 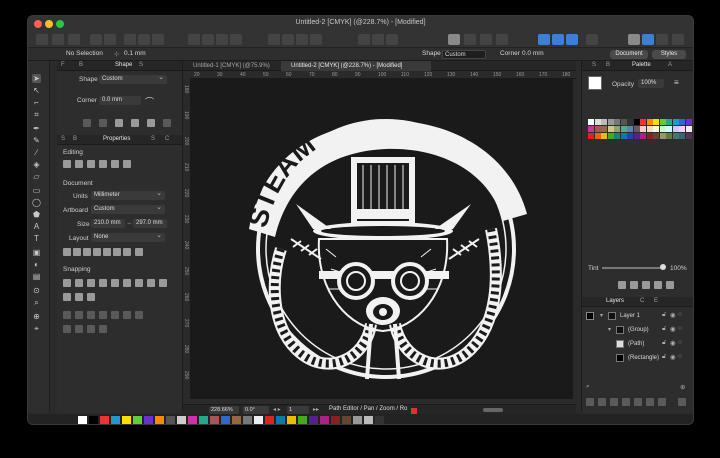 What do you see at coordinates (680, 356) in the screenshot?
I see `select-circle-icon: ○` at bounding box center [680, 356].